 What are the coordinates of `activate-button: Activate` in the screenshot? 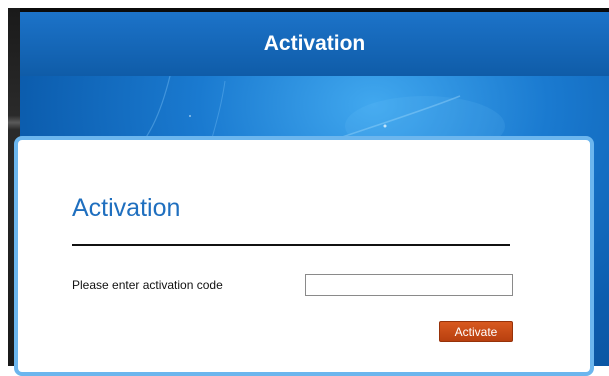 It's located at (476, 331).